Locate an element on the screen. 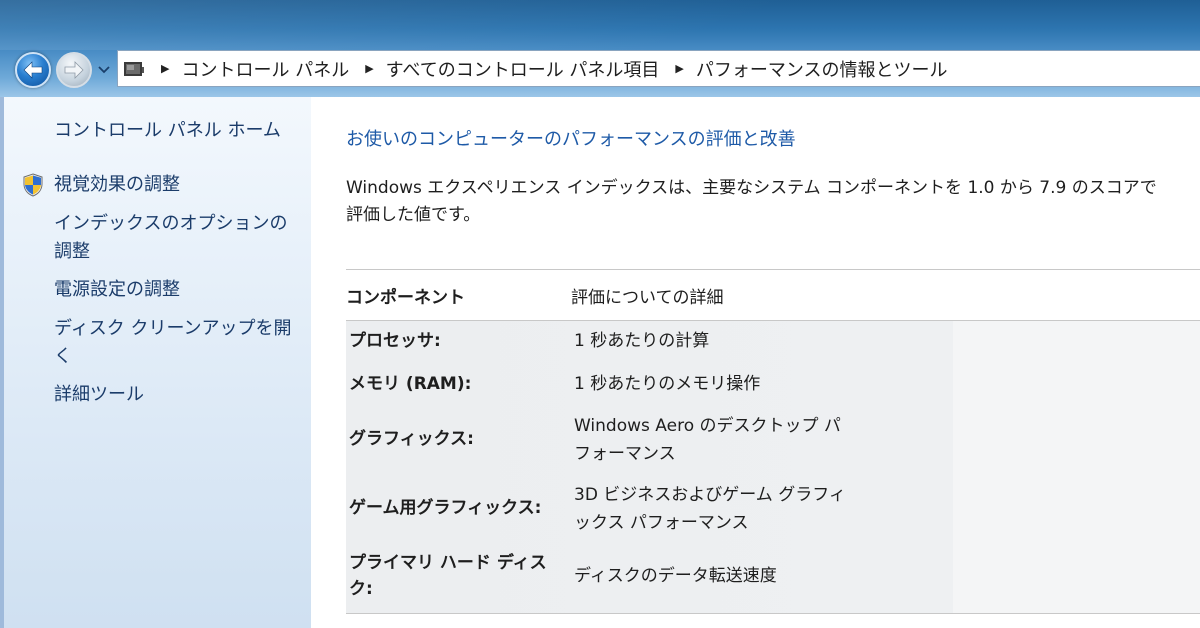  score-column-background is located at coordinates (1076, 467).